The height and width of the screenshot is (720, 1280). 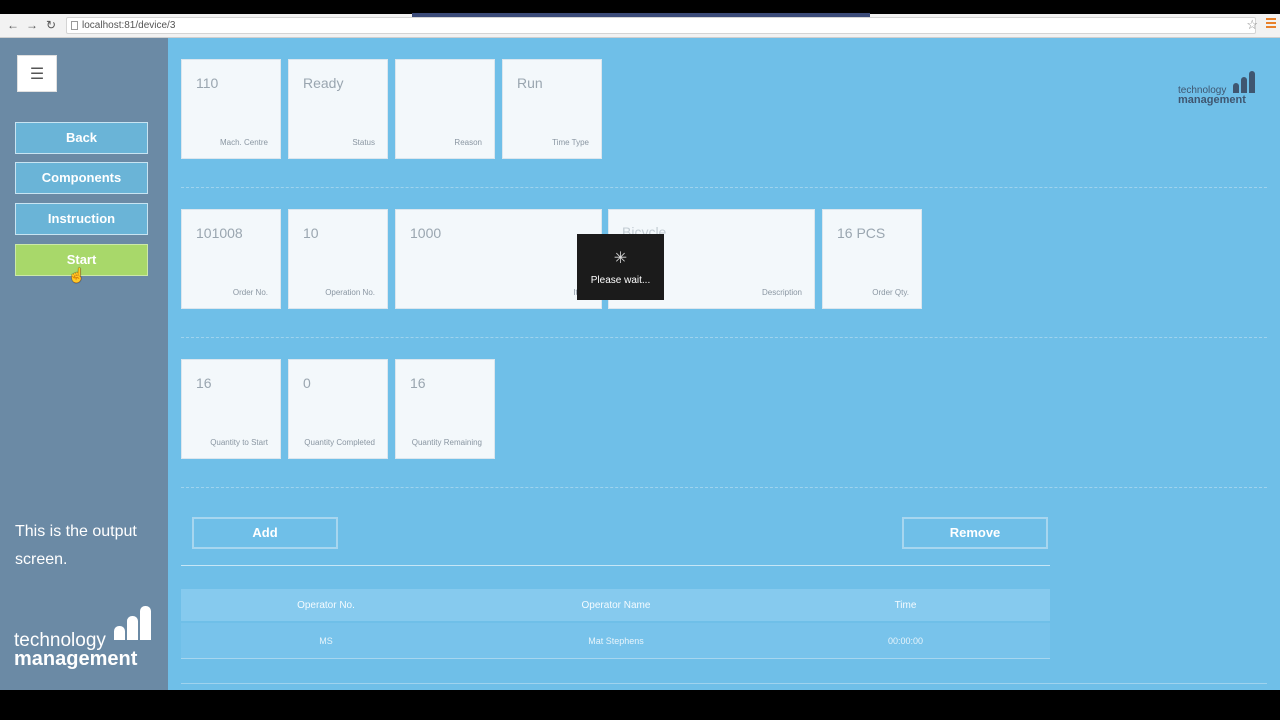 I want to click on hand-cursor-icon: ☝, so click(x=77, y=275).